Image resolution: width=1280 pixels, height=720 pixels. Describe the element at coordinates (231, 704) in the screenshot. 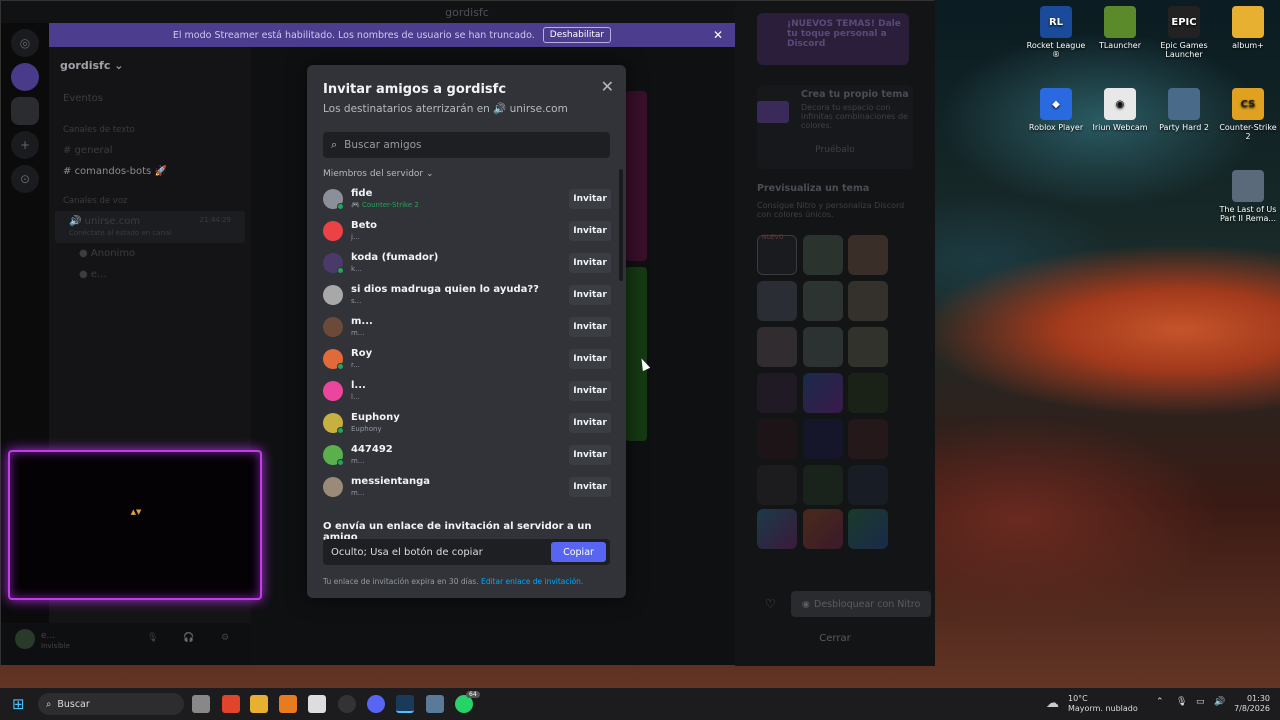

I see `brave-icon` at that location.